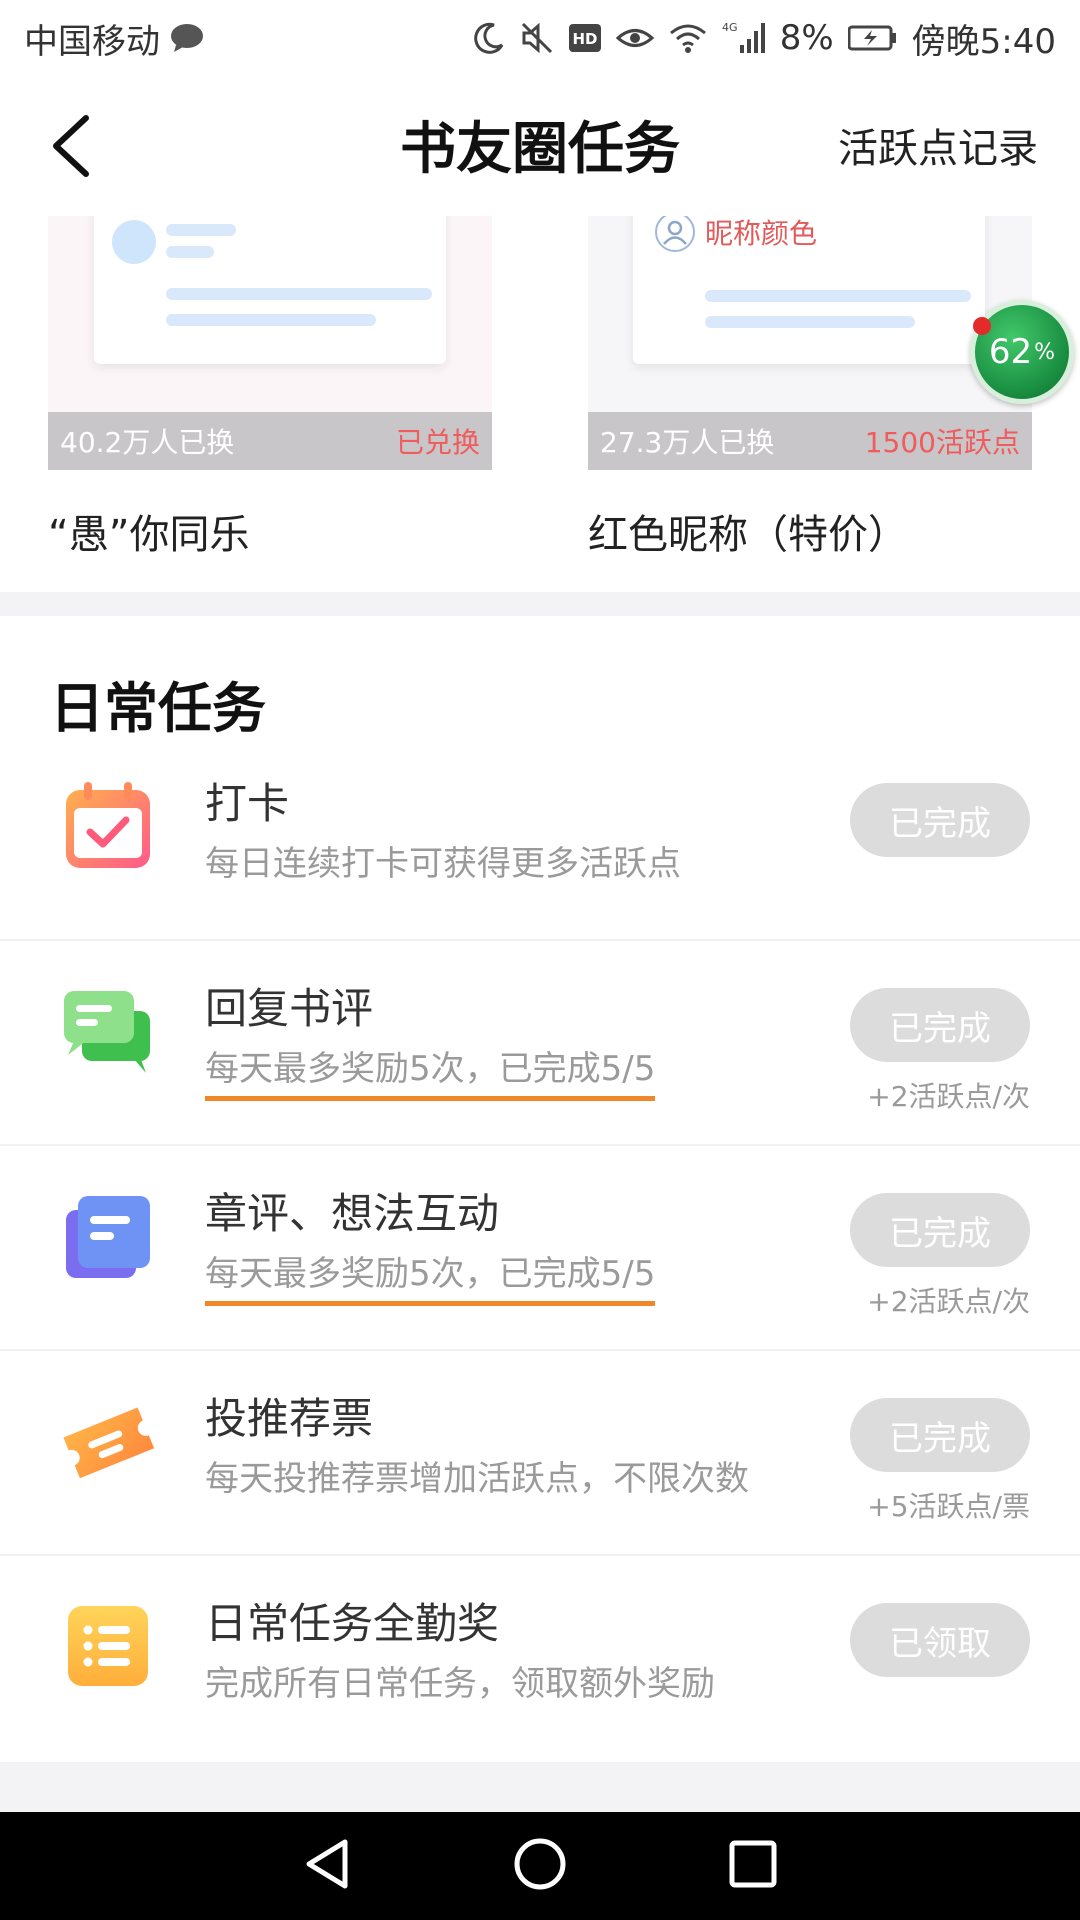 The height and width of the screenshot is (1920, 1080). I want to click on reward-price: 1500活跃点, so click(942, 442).